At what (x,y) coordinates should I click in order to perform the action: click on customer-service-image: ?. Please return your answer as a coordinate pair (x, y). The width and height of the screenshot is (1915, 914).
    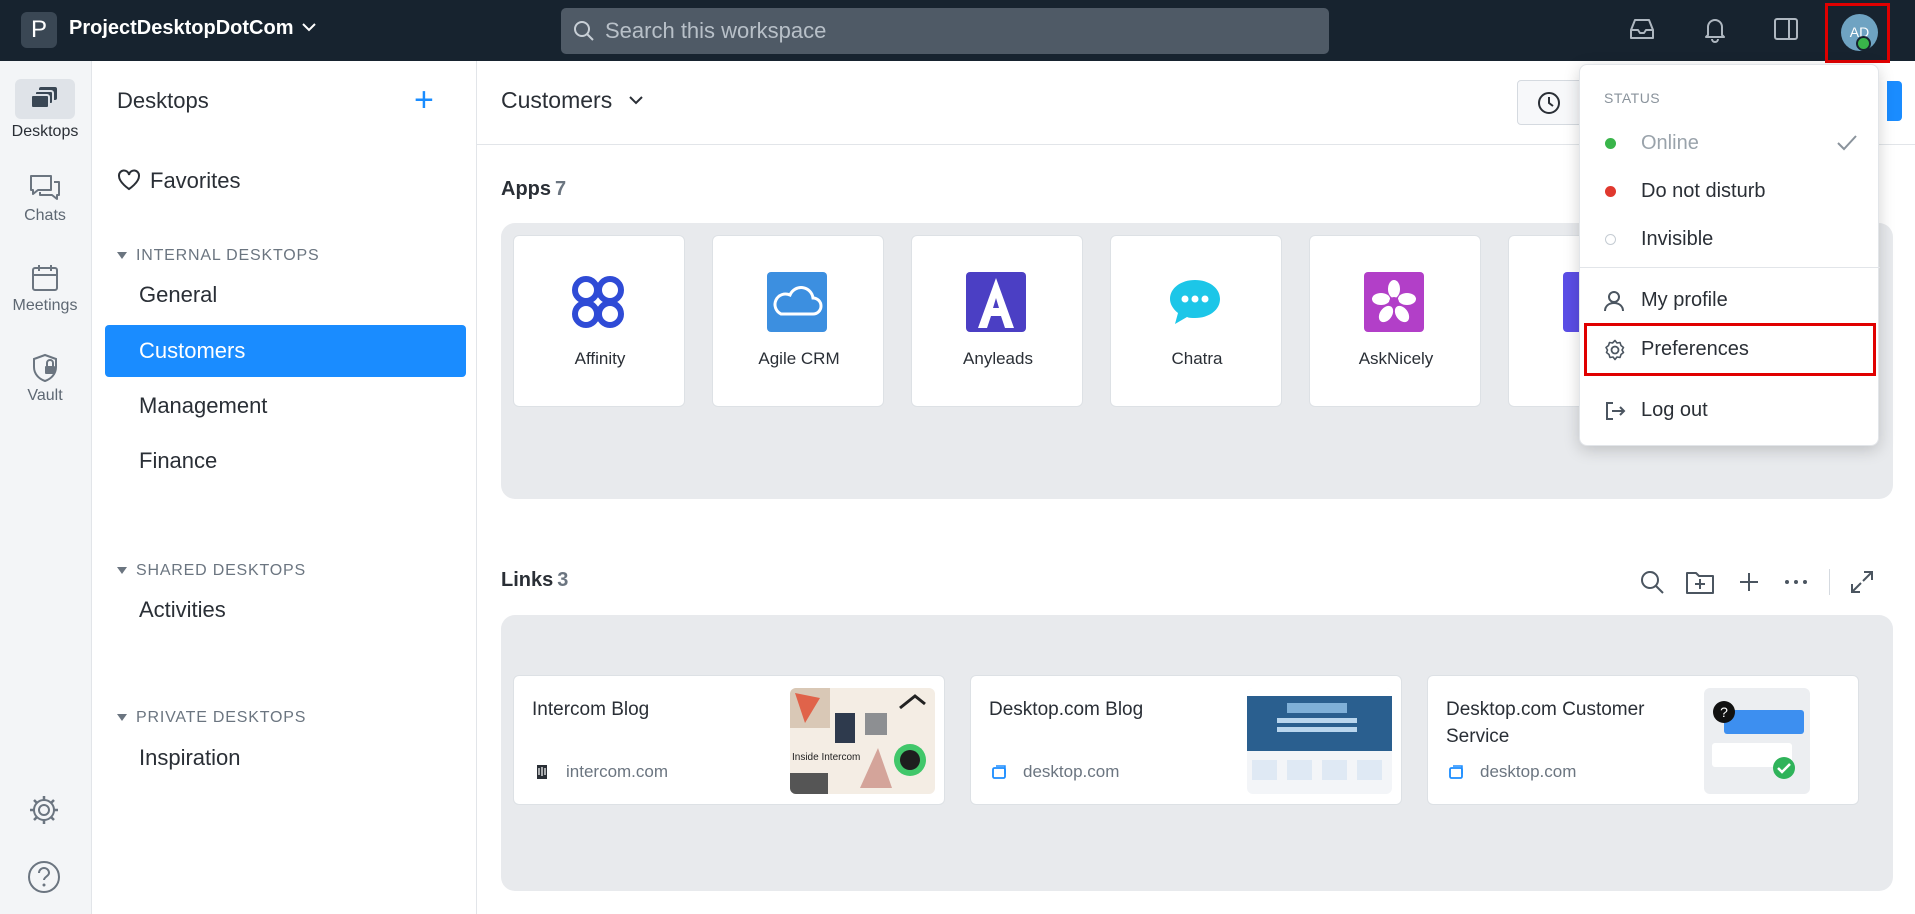
    Looking at the image, I should click on (1758, 740).